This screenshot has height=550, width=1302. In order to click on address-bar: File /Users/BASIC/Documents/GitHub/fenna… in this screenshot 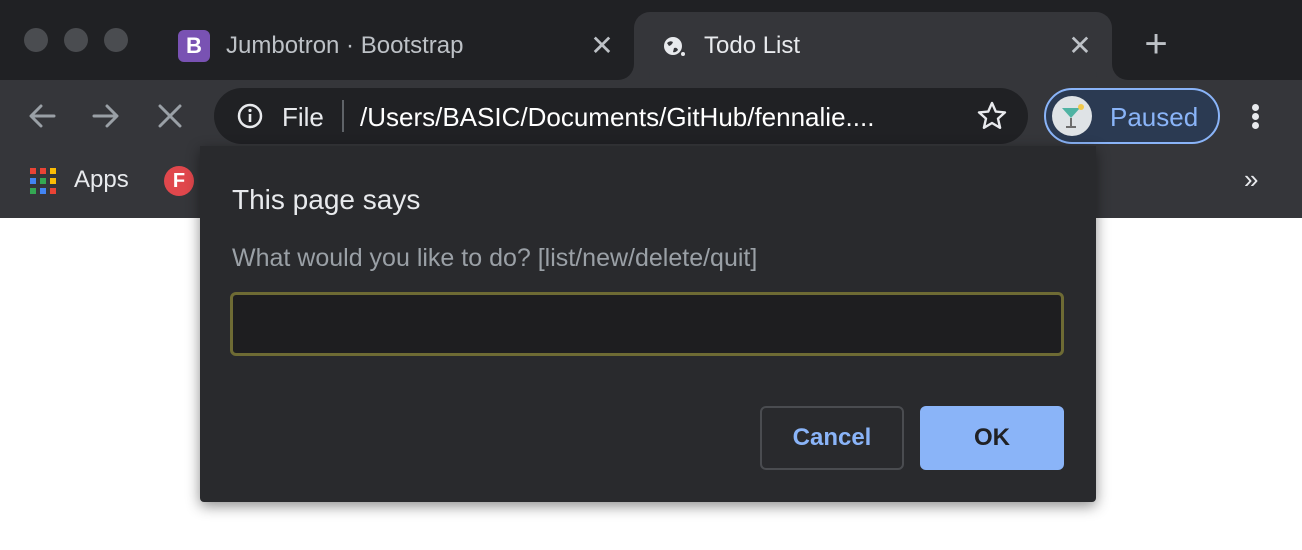, I will do `click(621, 116)`.